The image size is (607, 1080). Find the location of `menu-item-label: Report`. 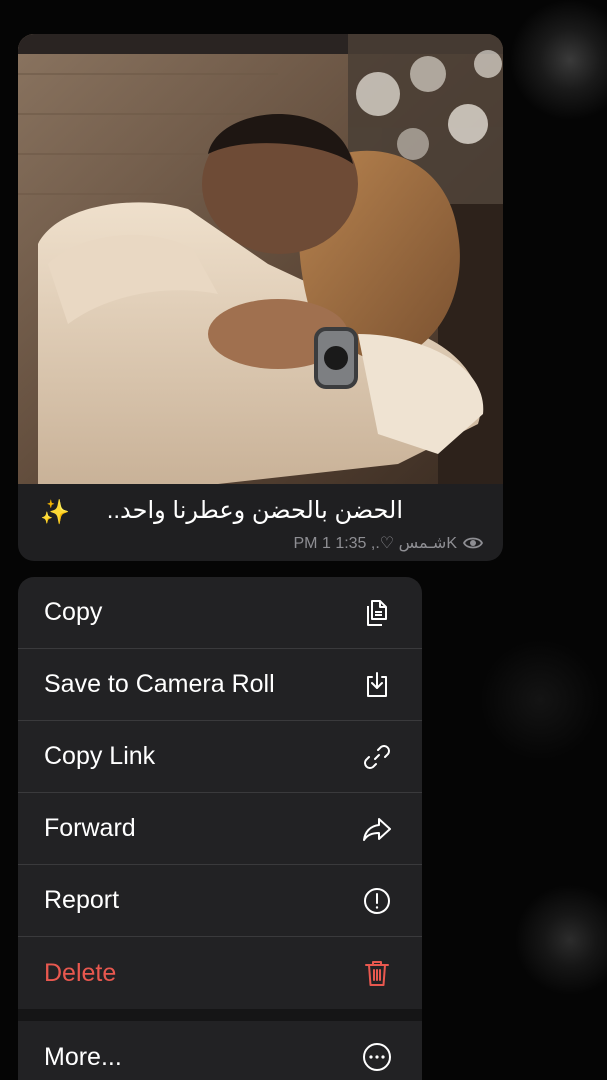

menu-item-label: Report is located at coordinates (82, 900).